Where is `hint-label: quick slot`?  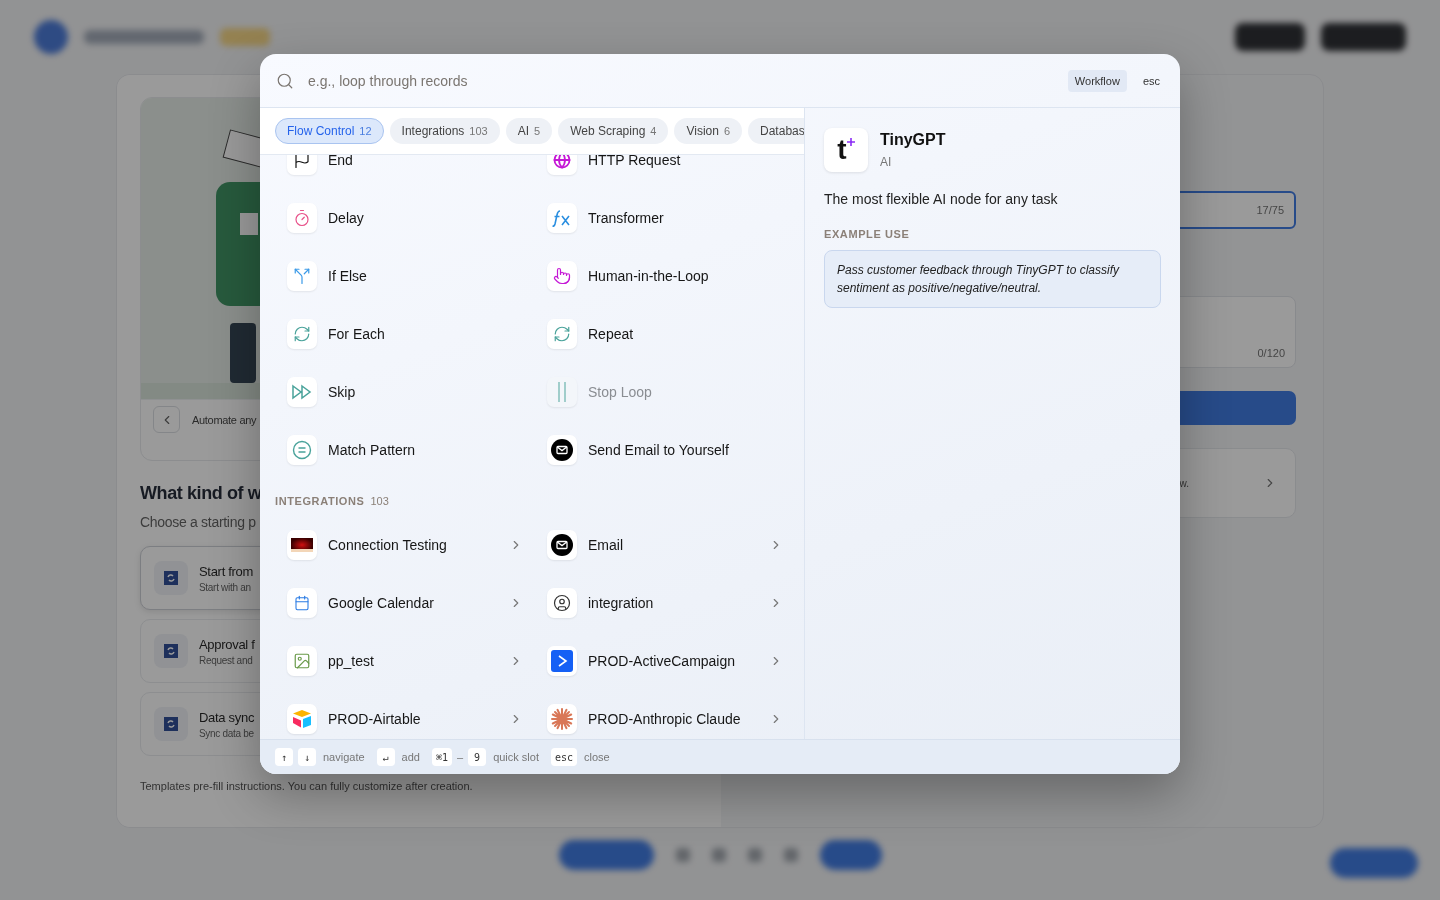
hint-label: quick slot is located at coordinates (516, 757).